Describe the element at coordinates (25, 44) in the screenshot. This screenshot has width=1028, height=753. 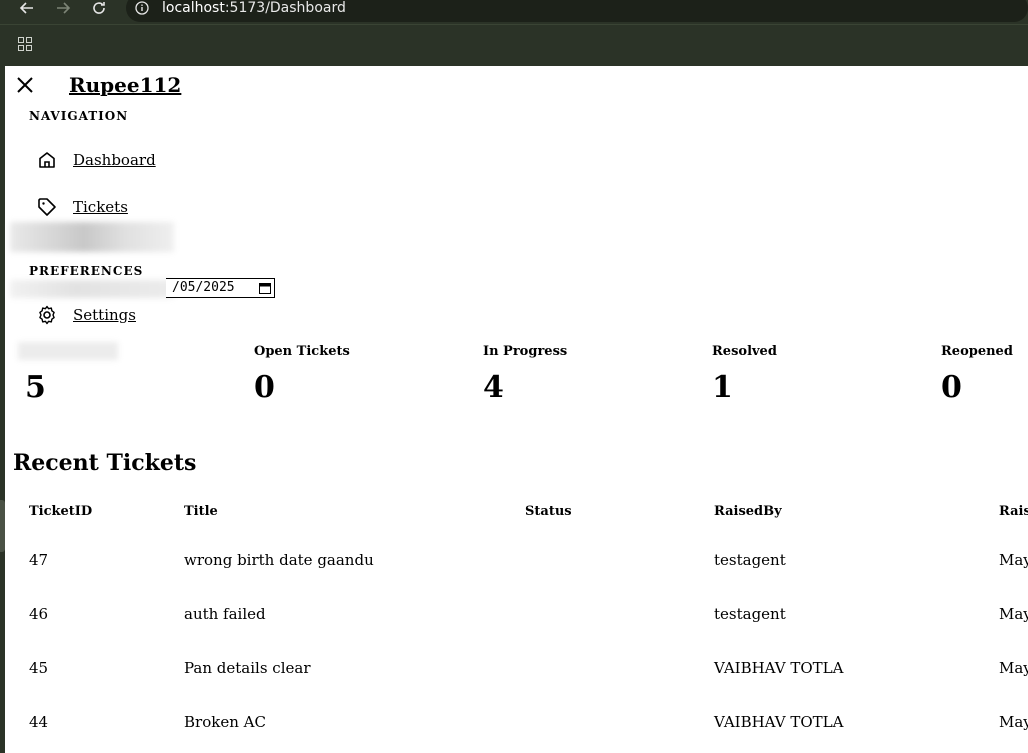
I see `apps-grid-icon` at that location.